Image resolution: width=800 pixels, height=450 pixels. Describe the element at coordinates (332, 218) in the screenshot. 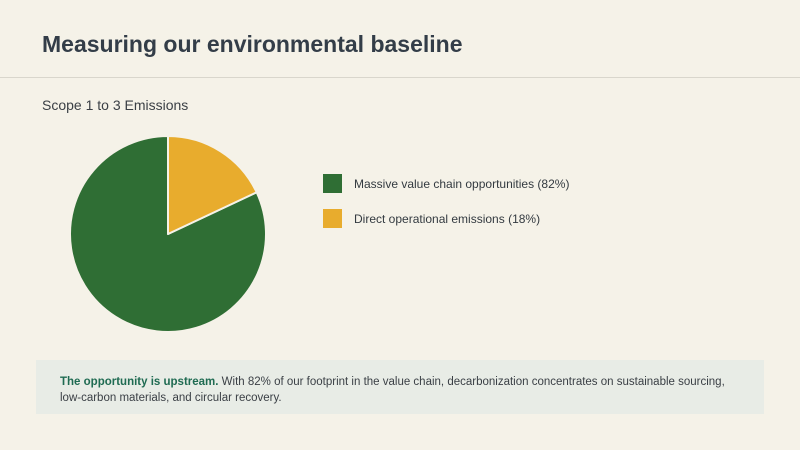

I see `legend-swatch-direct-operational` at that location.